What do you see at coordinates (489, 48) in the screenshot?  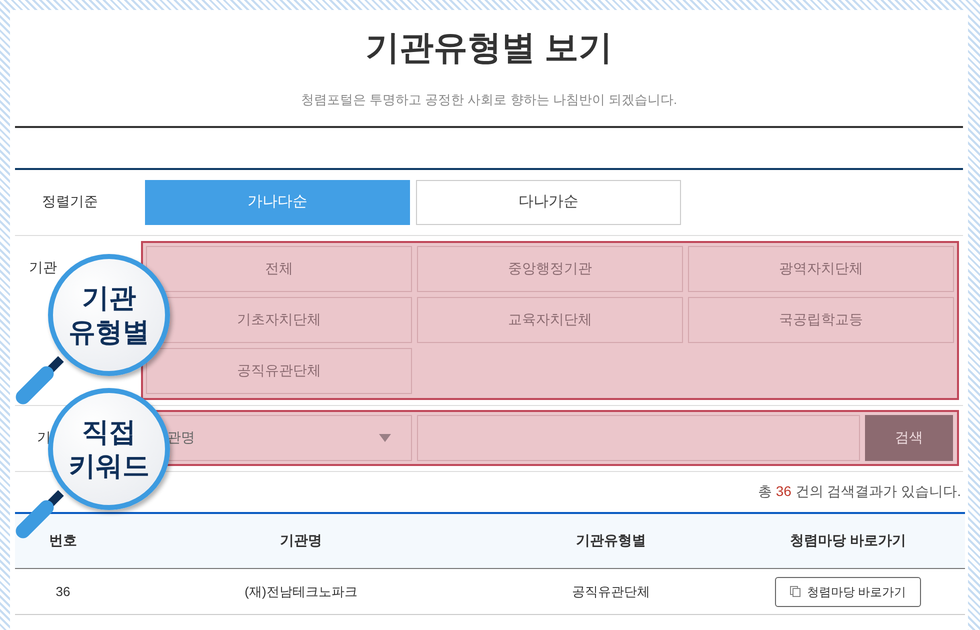 I see `page-title: 기관유형별 보기` at bounding box center [489, 48].